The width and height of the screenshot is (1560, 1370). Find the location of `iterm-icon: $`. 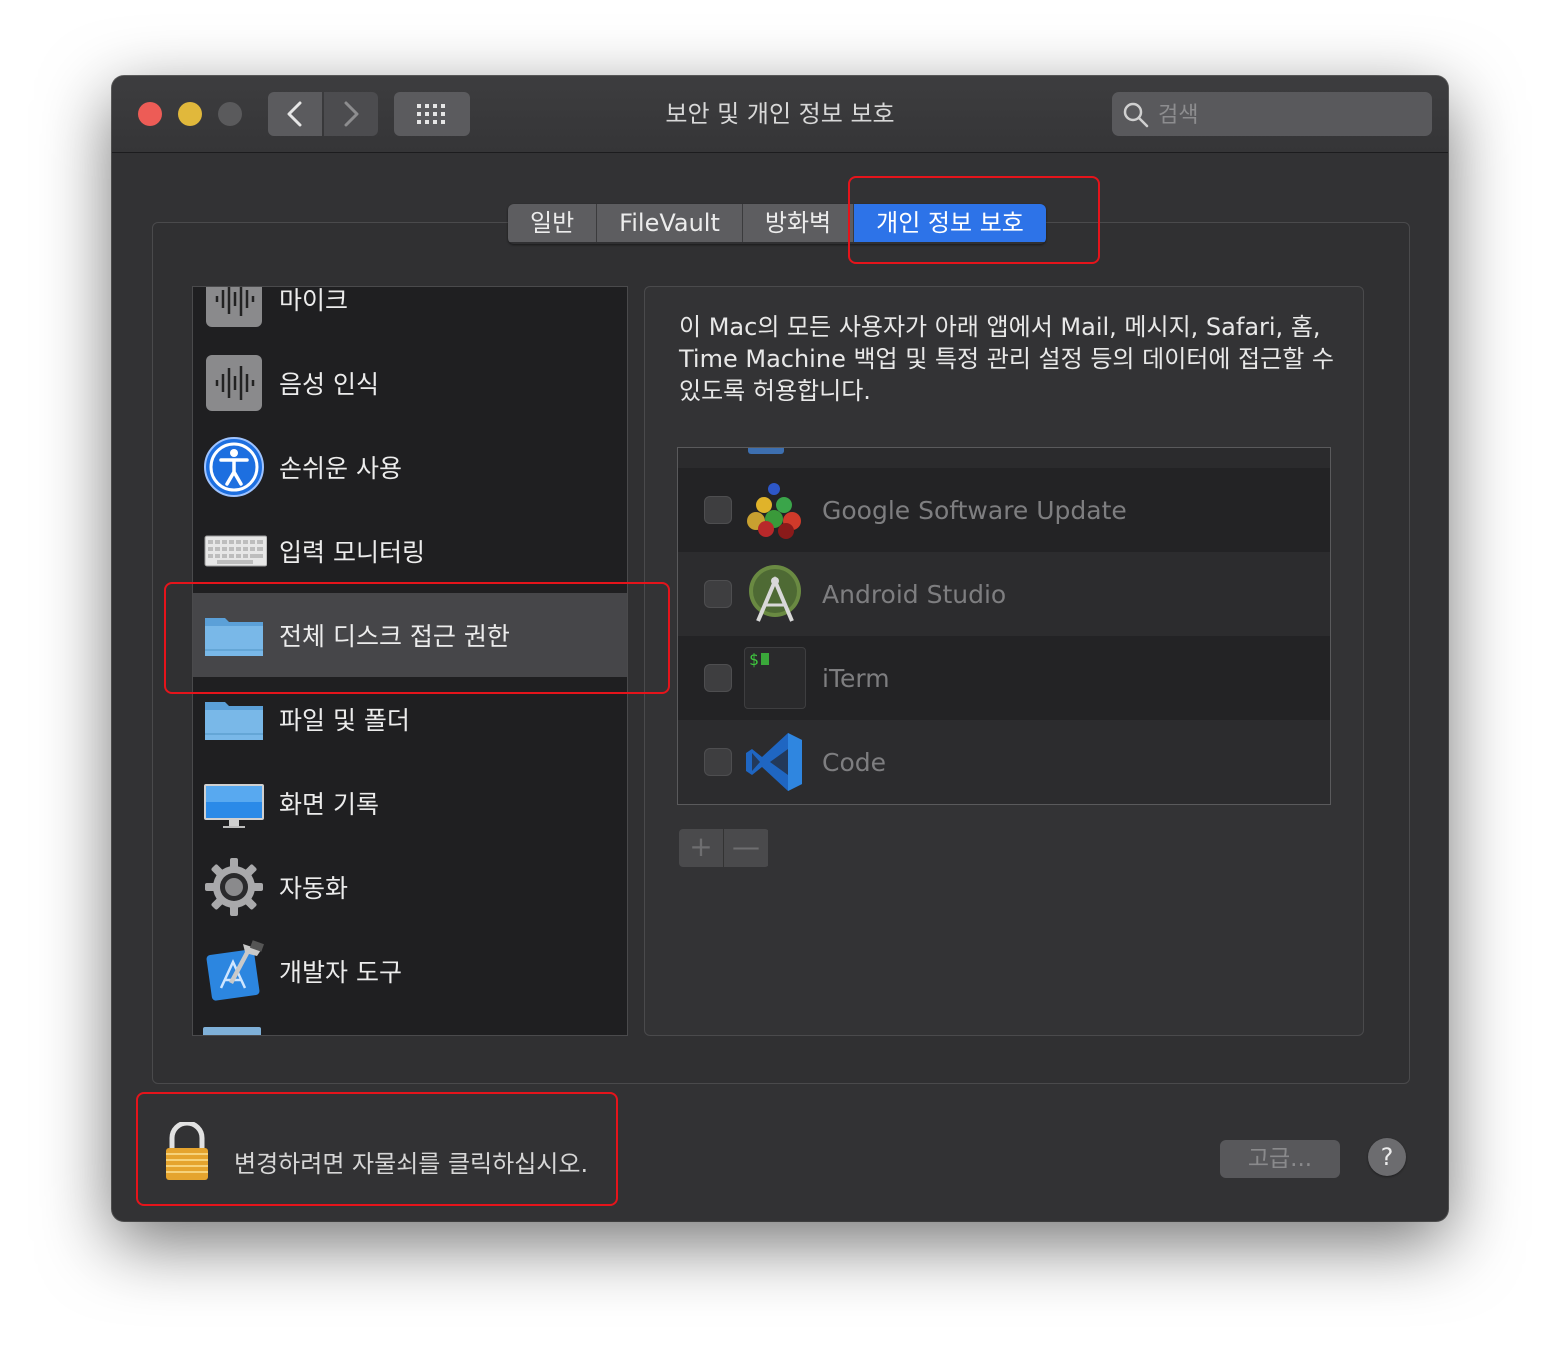

iterm-icon: $ is located at coordinates (775, 678).